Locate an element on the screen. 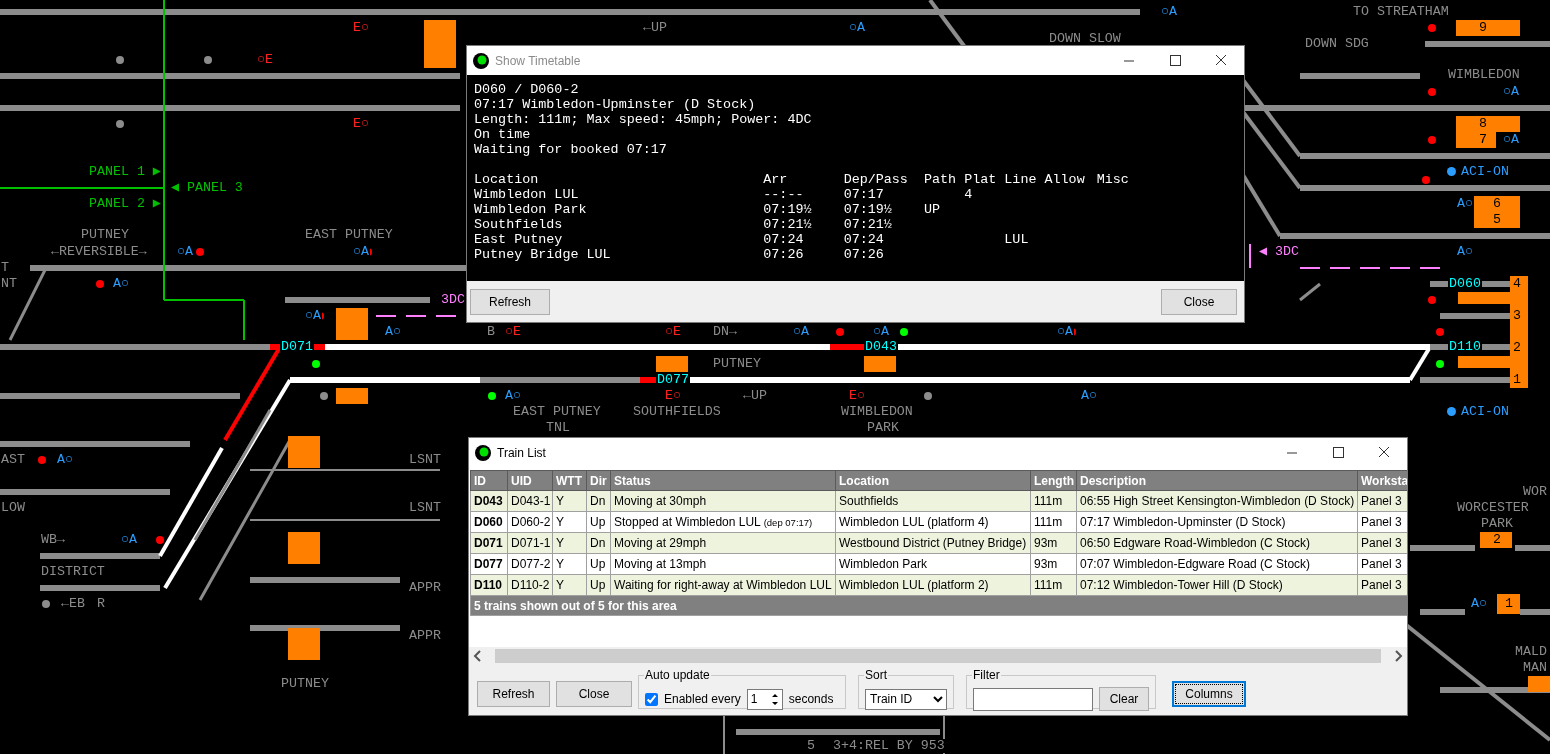 This screenshot has height=754, width=1550. train-id-label: D071 is located at coordinates (297, 347).